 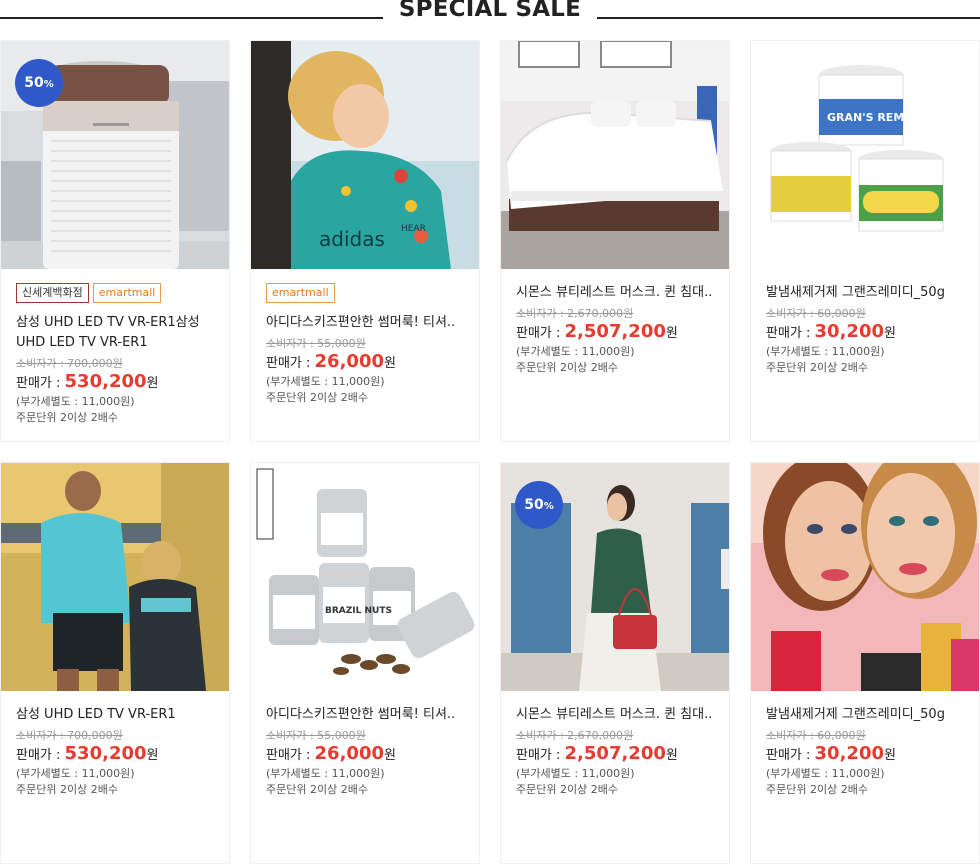 What do you see at coordinates (52, 293) in the screenshot?
I see `store-tag-shinsegae: 신세계백화점` at bounding box center [52, 293].